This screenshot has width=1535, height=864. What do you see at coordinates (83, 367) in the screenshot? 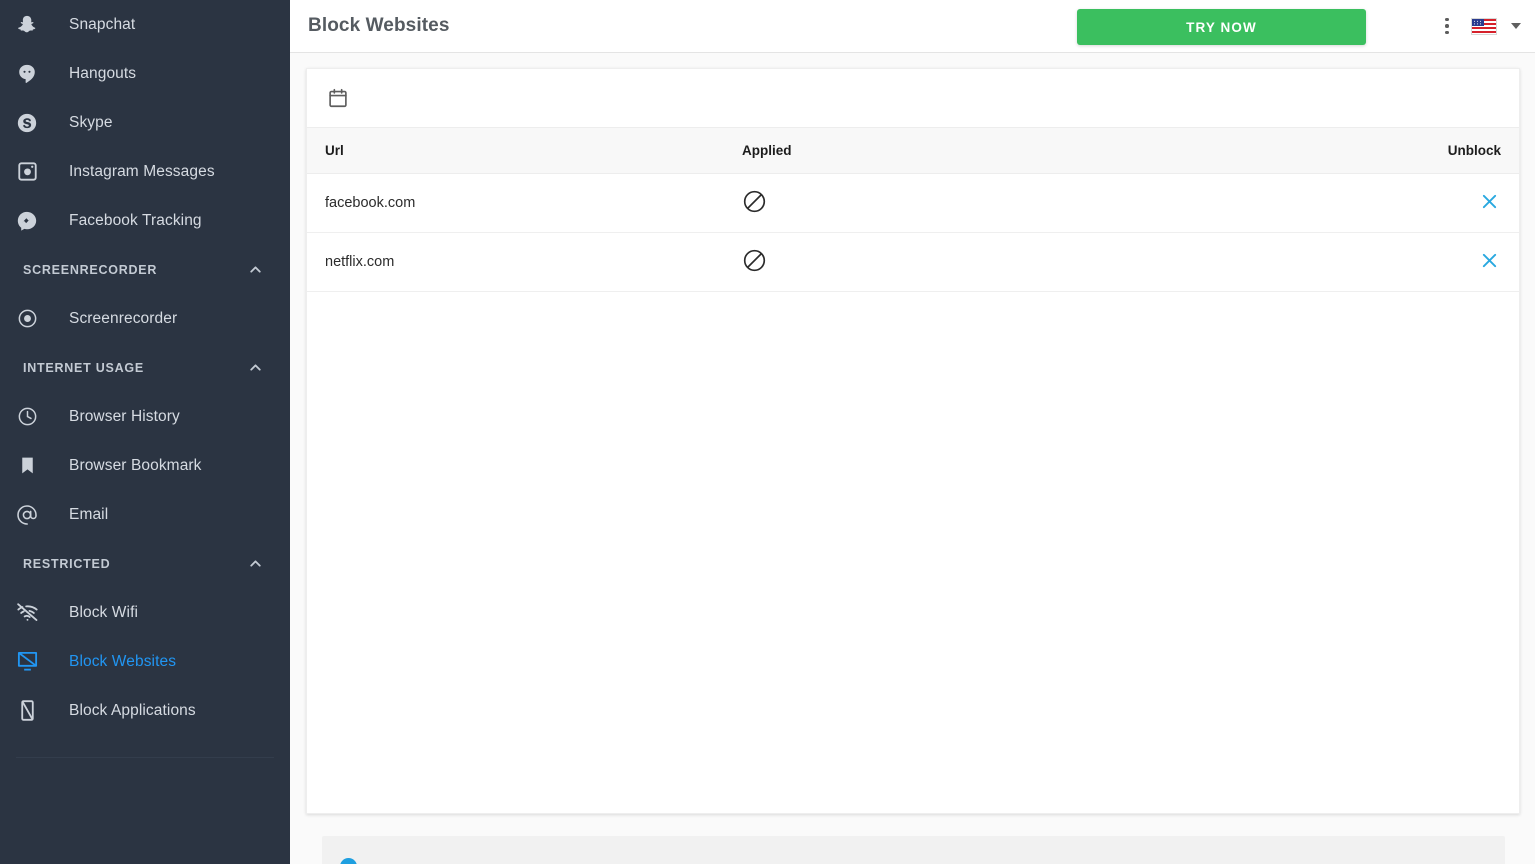
I see `sidebar-group-title: INTERNET USAGE` at bounding box center [83, 367].